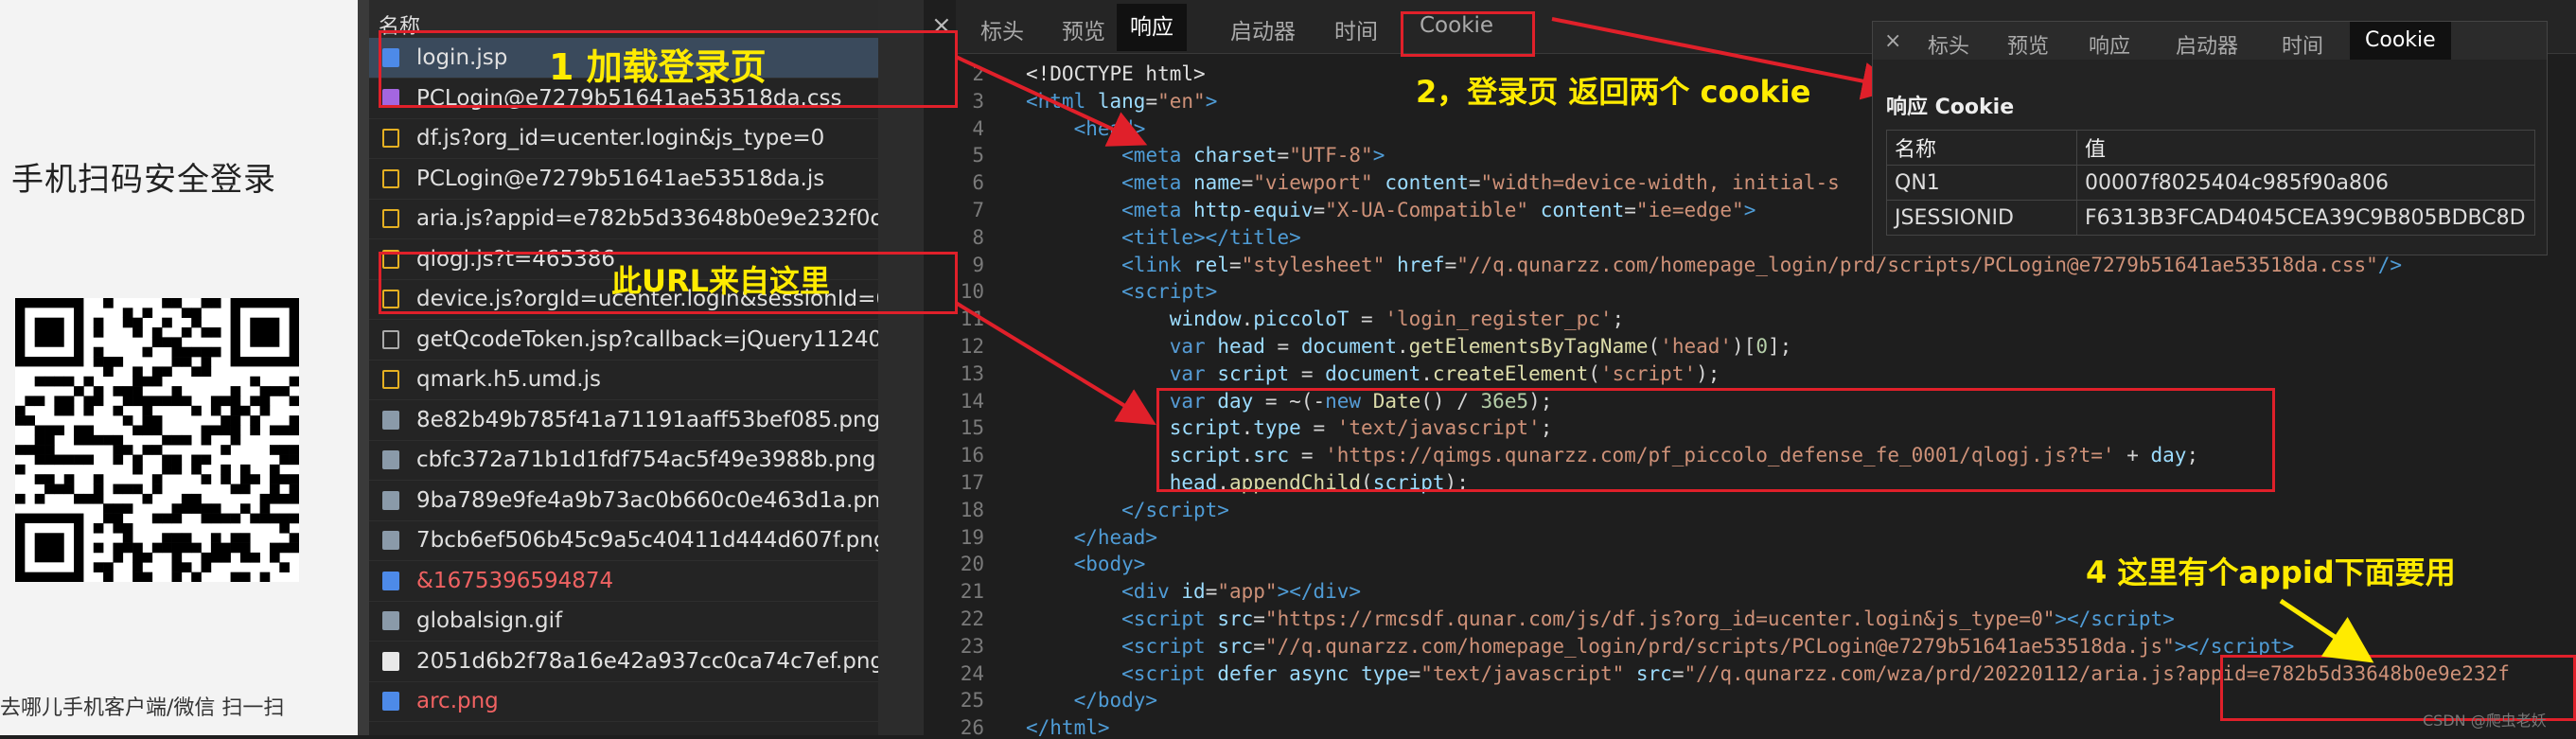  Describe the element at coordinates (2207, 44) in the screenshot. I see `popup-tab-3: 启动器` at that location.